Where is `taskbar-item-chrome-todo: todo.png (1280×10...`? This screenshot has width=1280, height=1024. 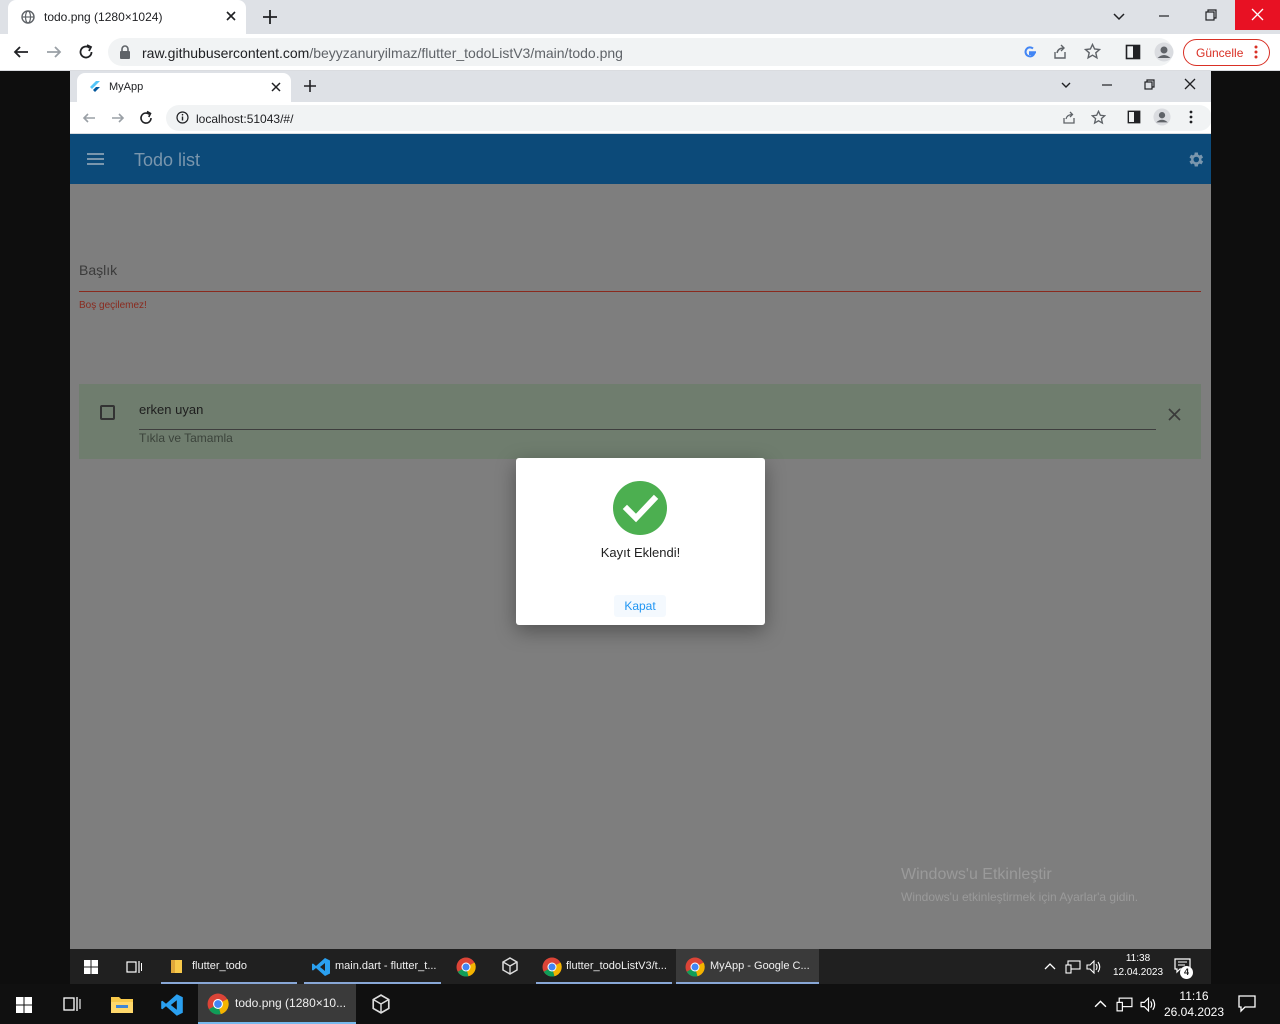 taskbar-item-chrome-todo: todo.png (1280×10... is located at coordinates (277, 1004).